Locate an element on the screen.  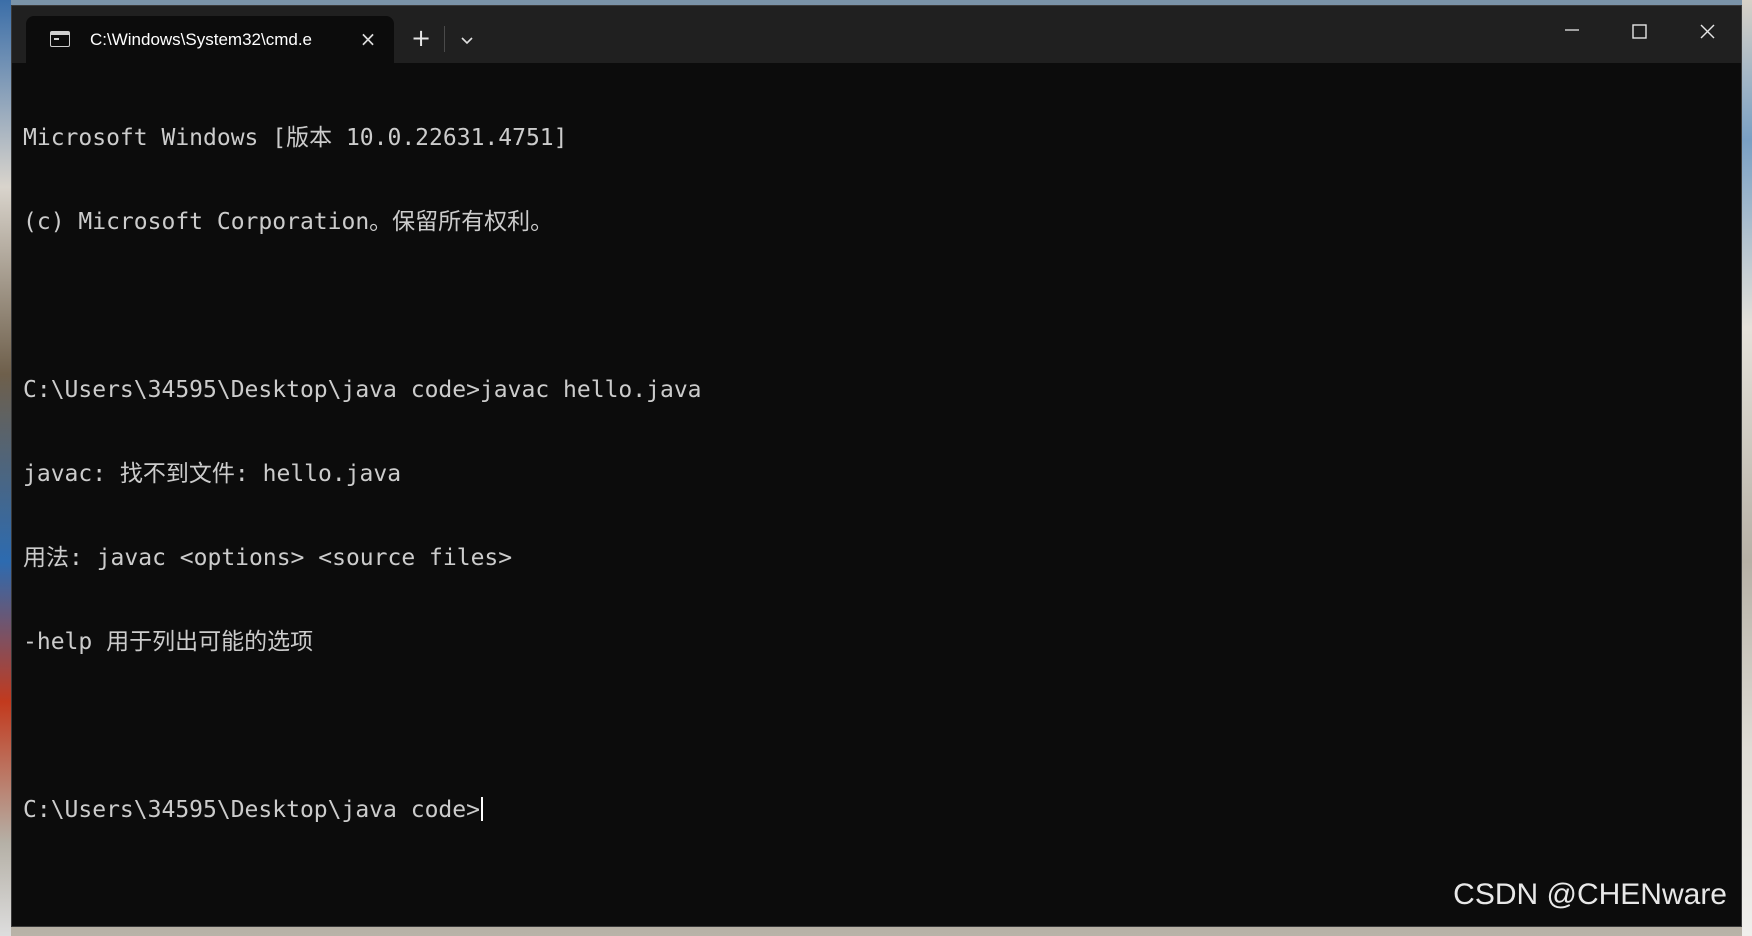
desktop-right-edge is located at coordinates (1747, 468).